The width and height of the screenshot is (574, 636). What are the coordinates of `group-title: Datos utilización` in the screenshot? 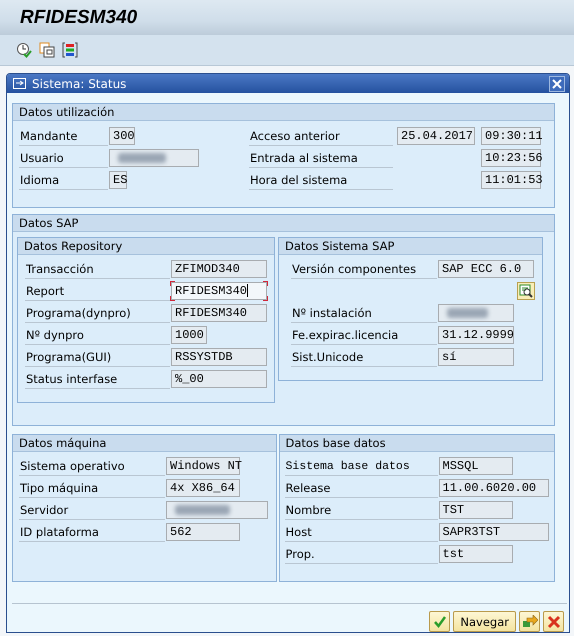 It's located at (283, 112).